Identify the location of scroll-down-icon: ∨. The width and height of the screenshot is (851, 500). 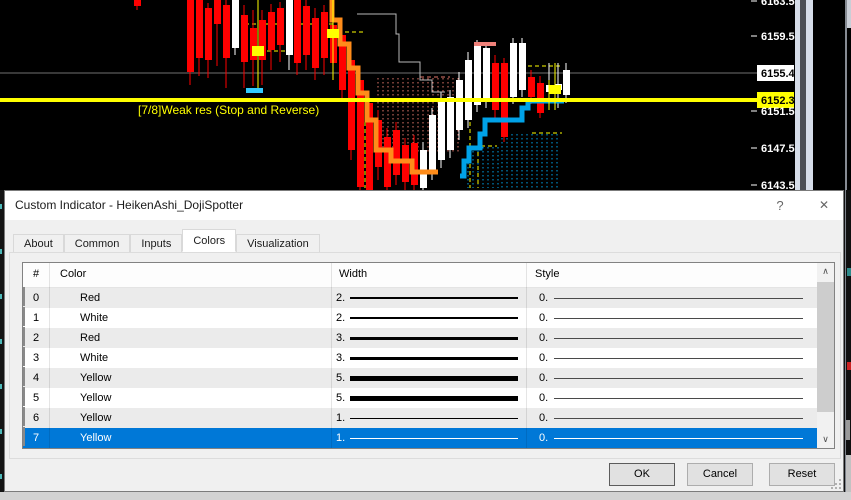
(825, 439).